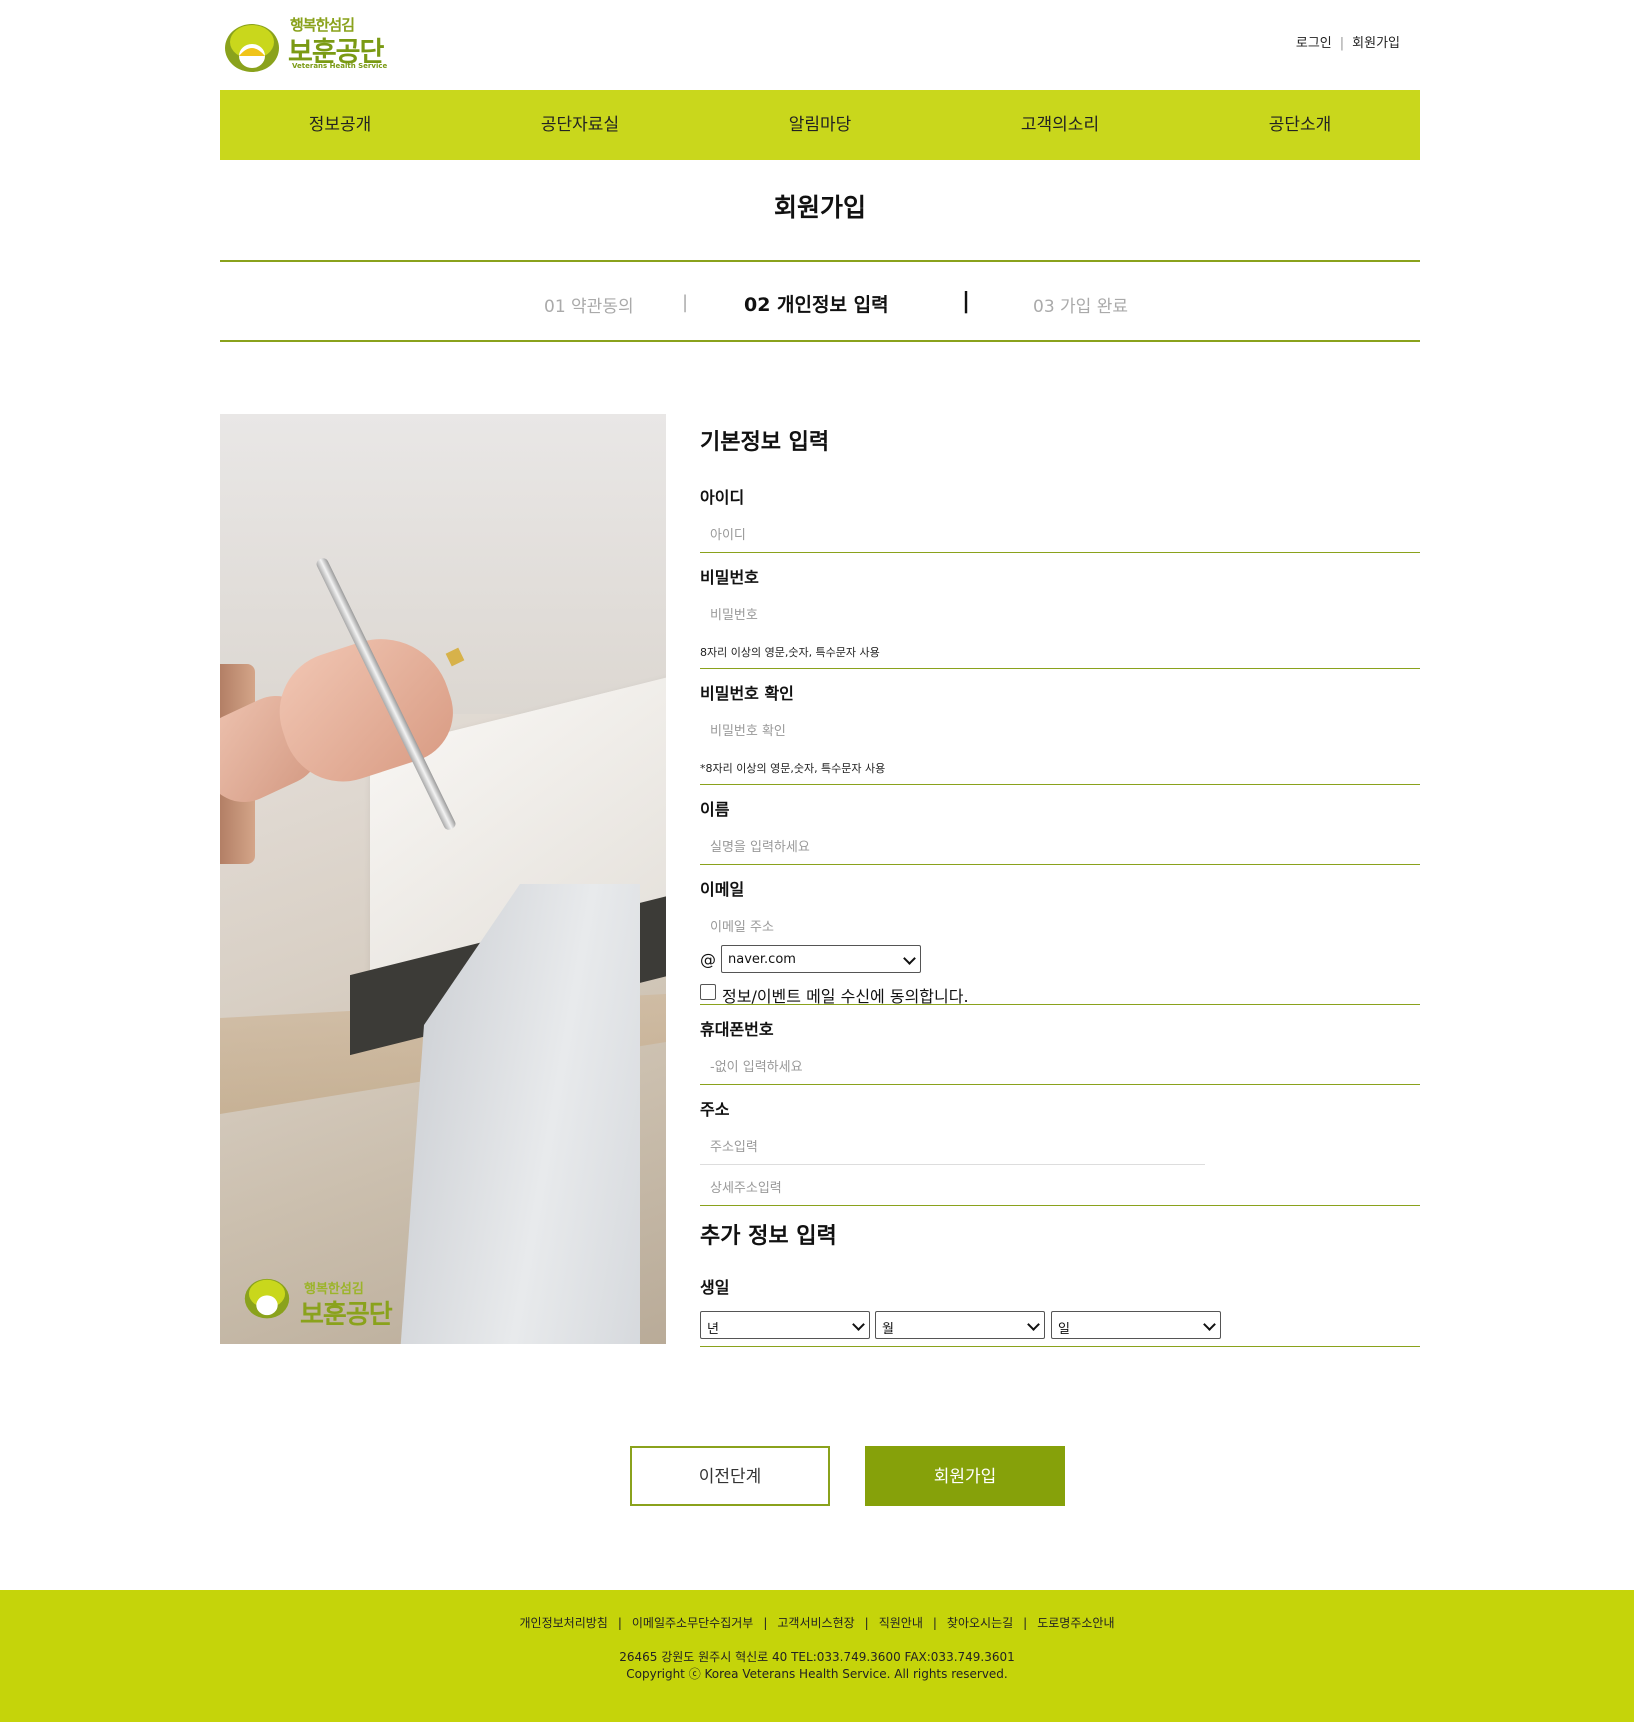 This screenshot has height=1722, width=1634. What do you see at coordinates (965, 1476) in the screenshot?
I see `signup-submit-button: 회원가입` at bounding box center [965, 1476].